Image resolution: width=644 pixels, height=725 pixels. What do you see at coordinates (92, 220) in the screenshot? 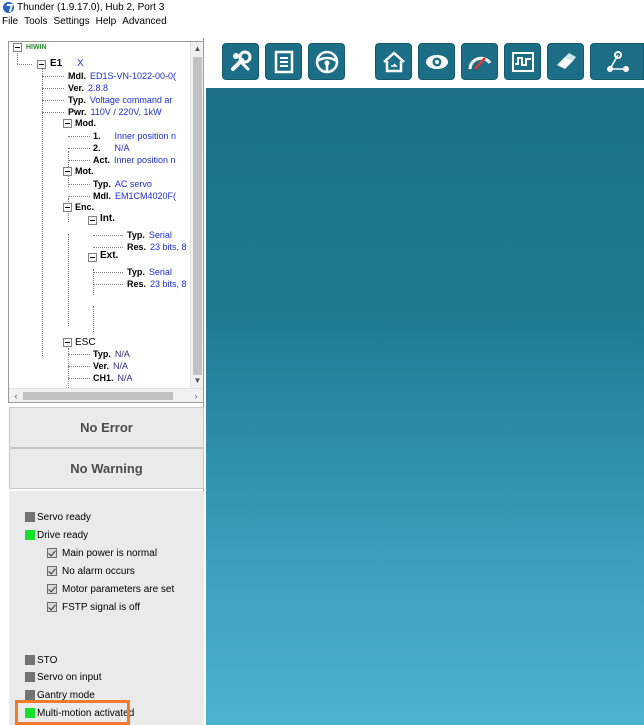
I see `tree-expander-int` at bounding box center [92, 220].